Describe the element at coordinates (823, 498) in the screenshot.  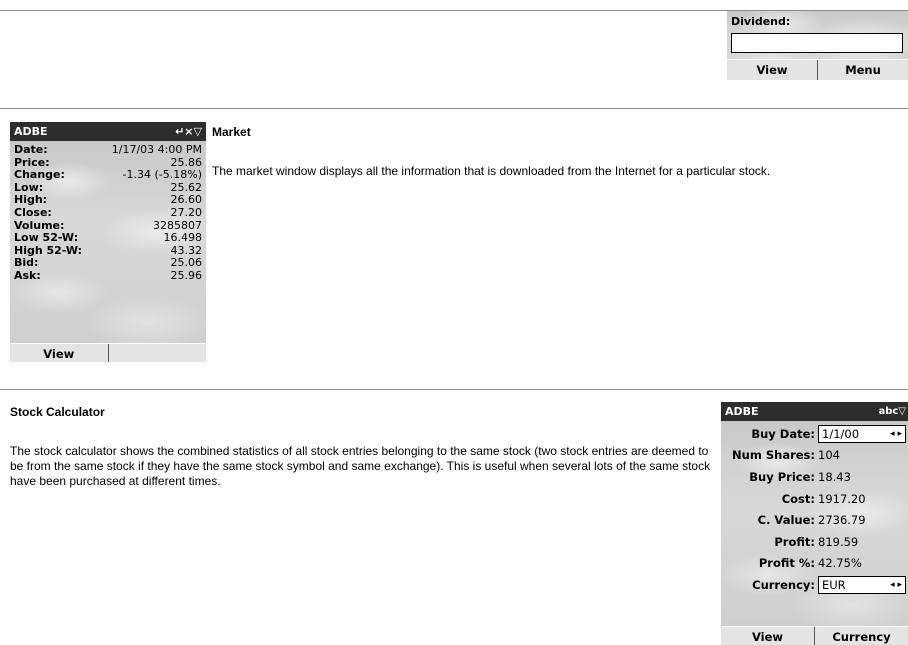
I see `cost-row: Cost: 1917.20` at that location.